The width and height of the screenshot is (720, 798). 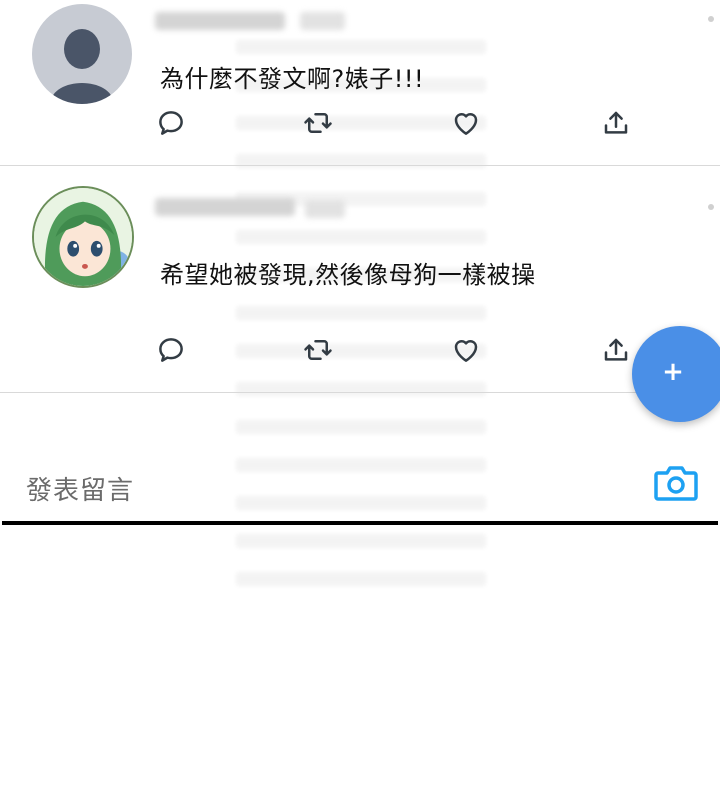 I want to click on bottom-border, so click(x=360, y=523).